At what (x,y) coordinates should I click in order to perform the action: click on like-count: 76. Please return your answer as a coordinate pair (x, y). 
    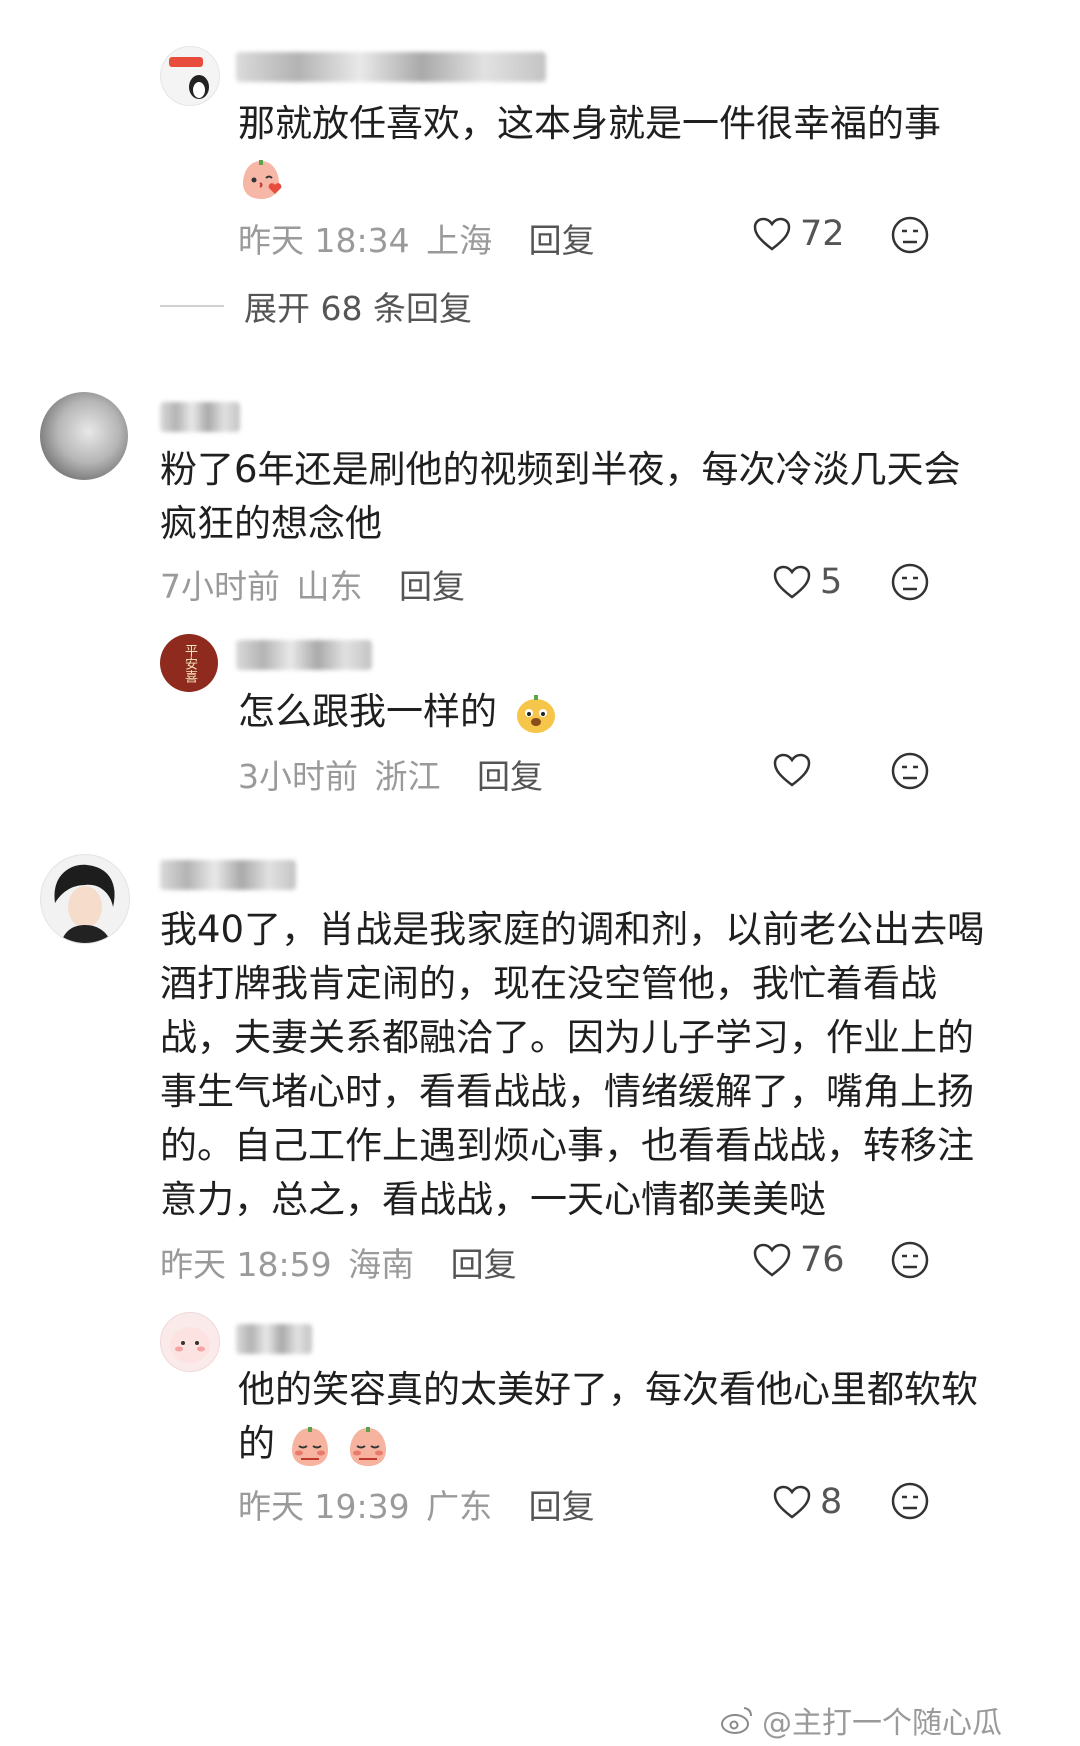
    Looking at the image, I should click on (822, 1260).